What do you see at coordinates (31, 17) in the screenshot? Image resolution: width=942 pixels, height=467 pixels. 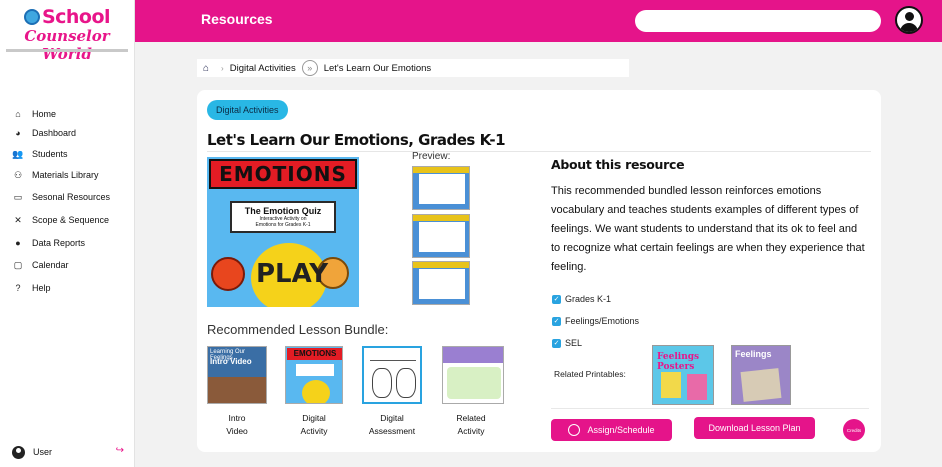 I see `globe-icon` at bounding box center [31, 17].